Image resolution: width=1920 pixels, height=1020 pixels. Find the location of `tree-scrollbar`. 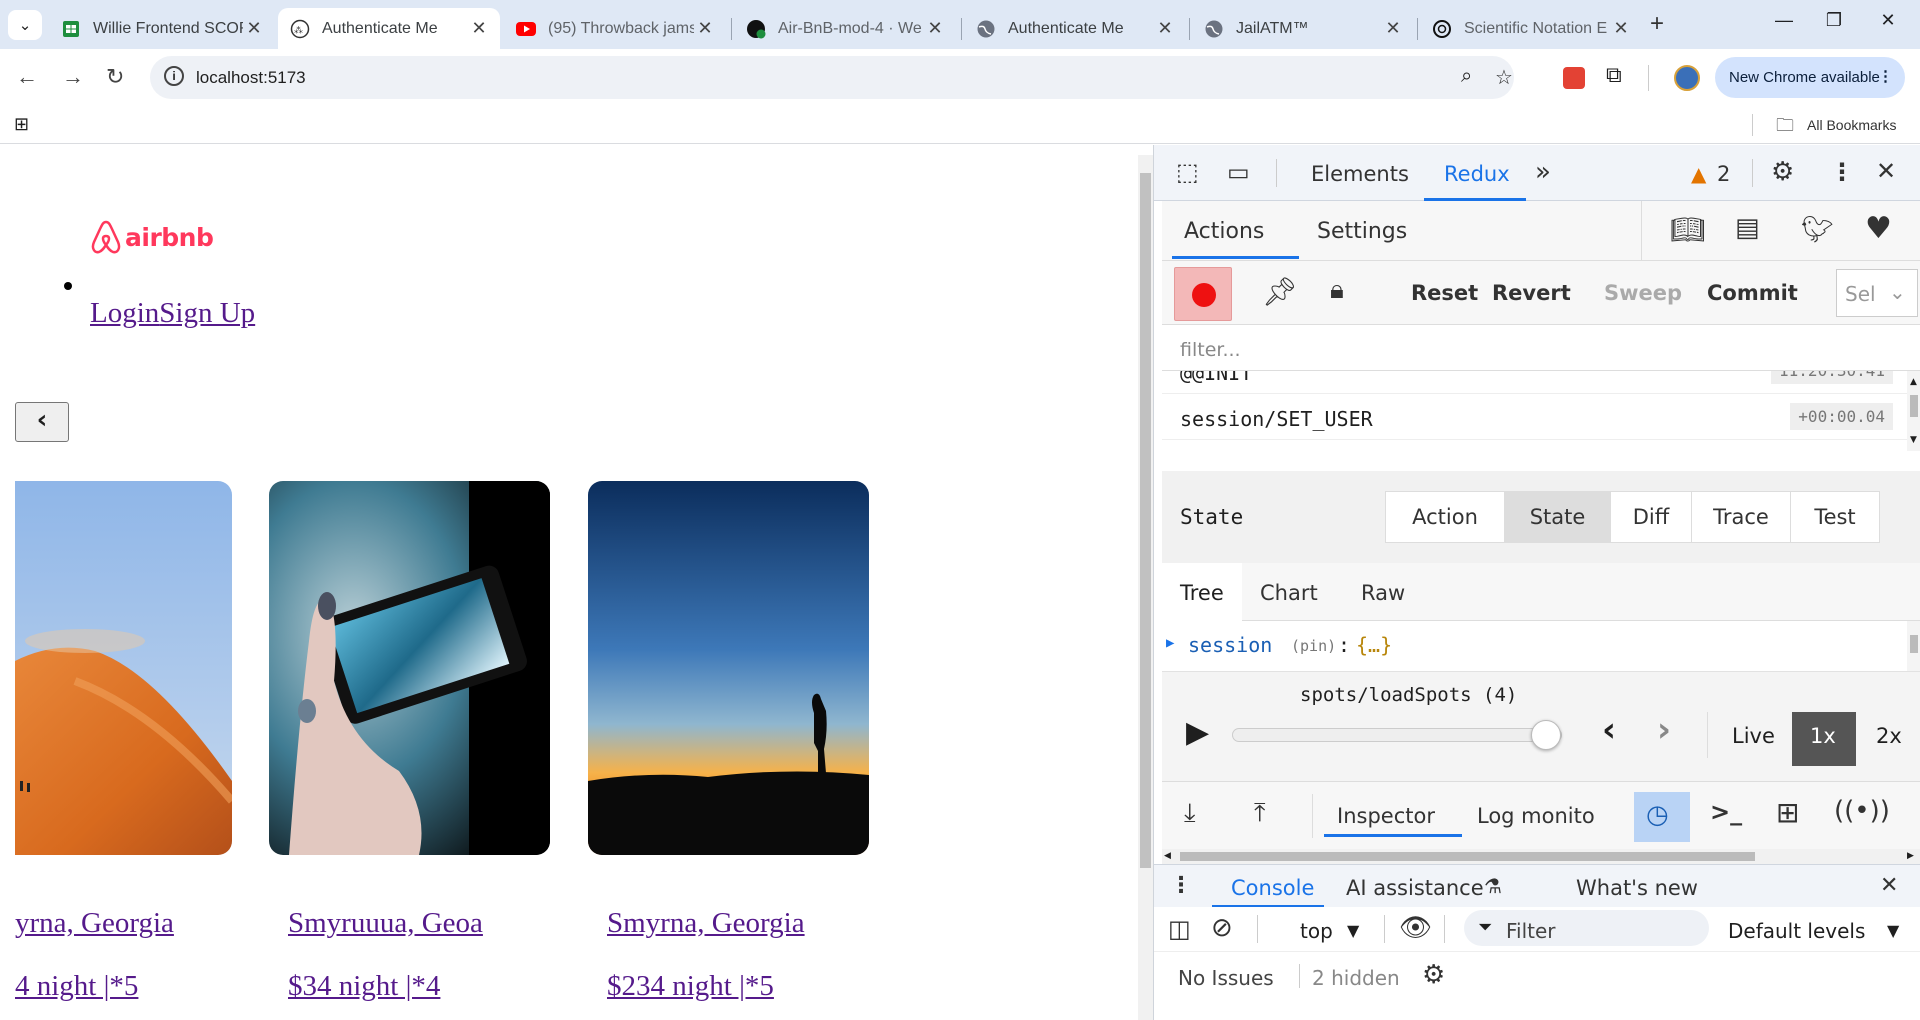

tree-scrollbar is located at coordinates (1913, 646).